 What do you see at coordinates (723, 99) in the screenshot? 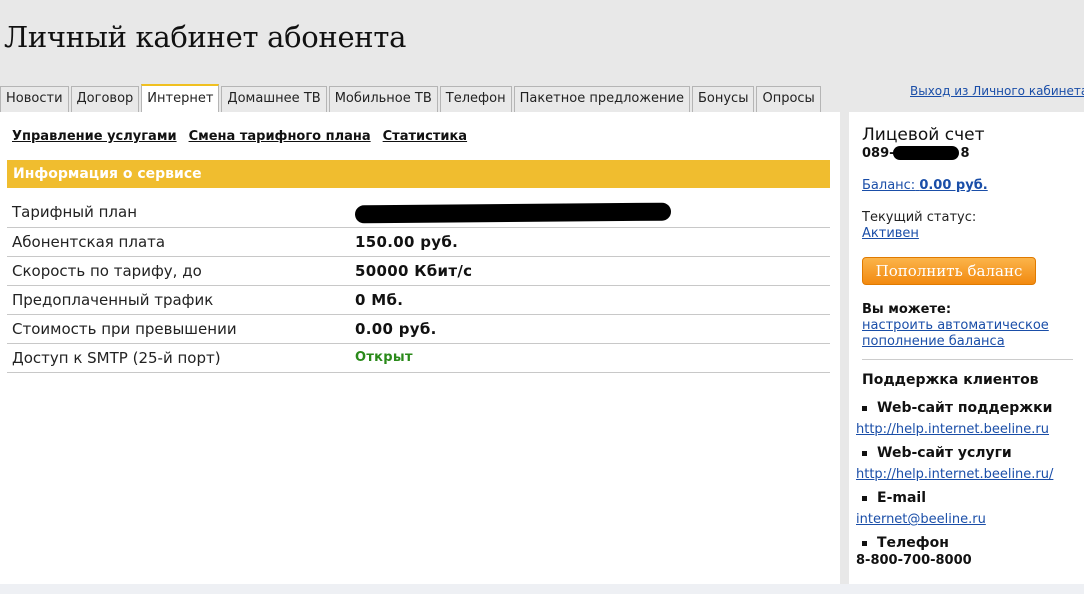
I see `tab-bonuses: Бонусы` at bounding box center [723, 99].